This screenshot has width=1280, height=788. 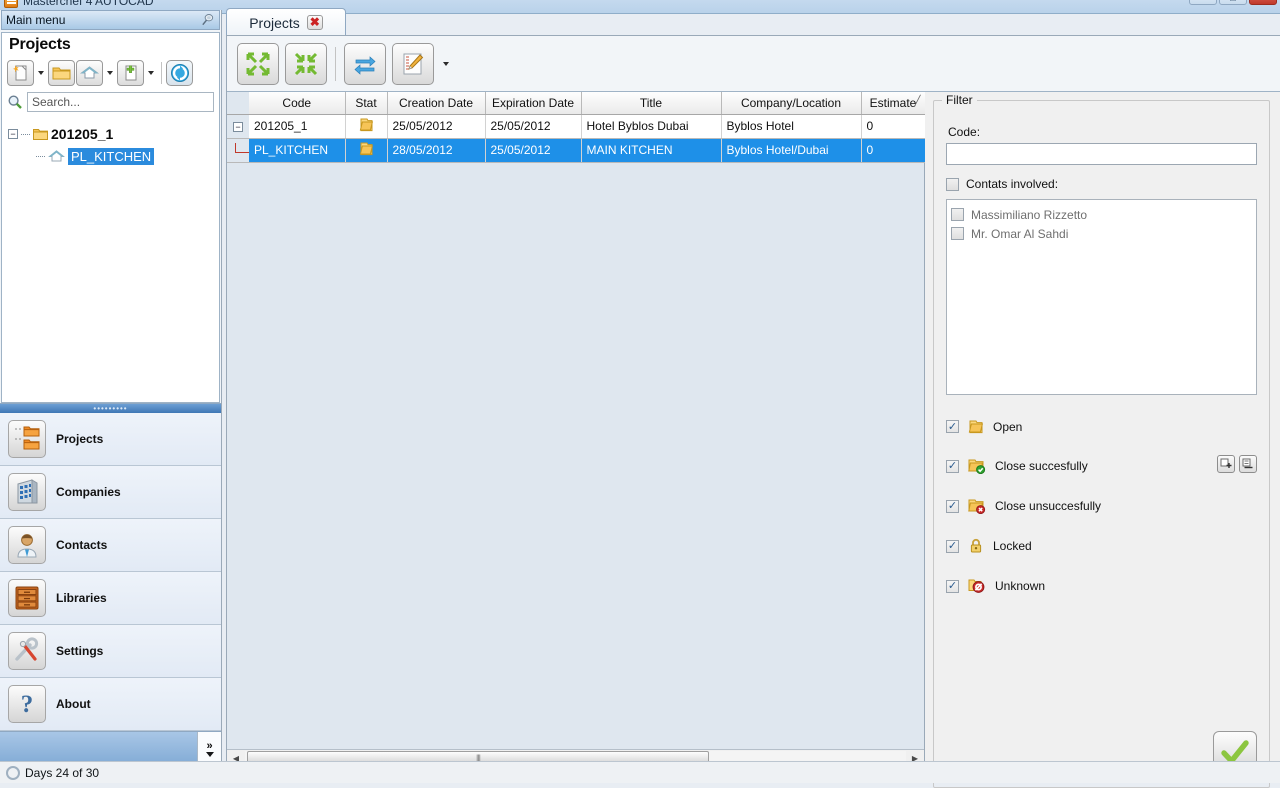 What do you see at coordinates (110, 408) in the screenshot?
I see `nav-grip-handle: •••••••••` at bounding box center [110, 408].